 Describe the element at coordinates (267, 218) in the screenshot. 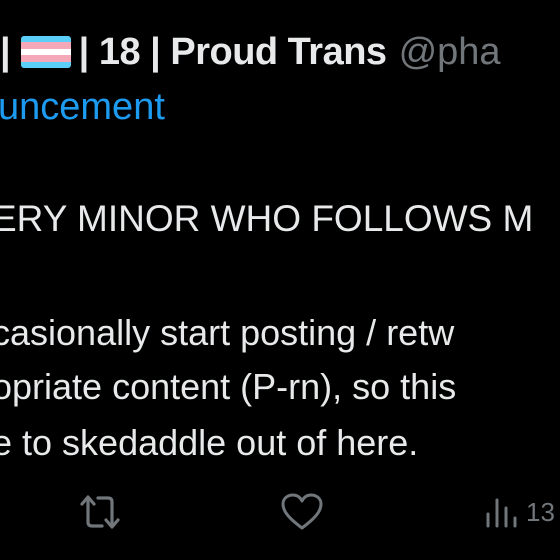

I see `tweet-text-line-1: ERY MINOR WHO FOLLOWS M` at that location.